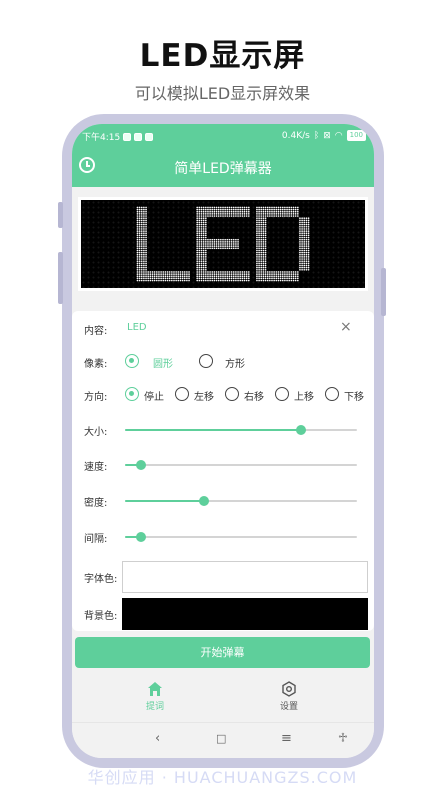 The width and height of the screenshot is (445, 795). Describe the element at coordinates (101, 616) in the screenshot. I see `bg-color-label: 背景色:` at that location.